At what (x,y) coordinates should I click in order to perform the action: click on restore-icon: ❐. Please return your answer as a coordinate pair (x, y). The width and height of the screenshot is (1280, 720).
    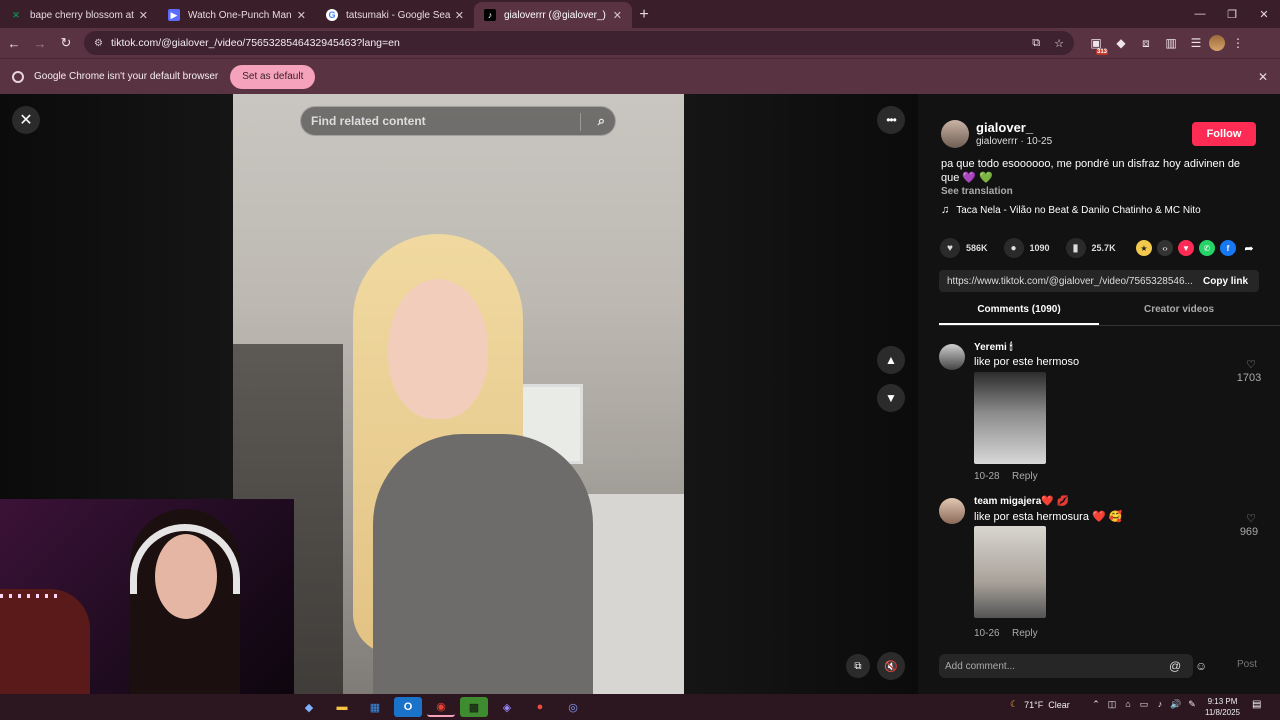
    Looking at the image, I should click on (1232, 14).